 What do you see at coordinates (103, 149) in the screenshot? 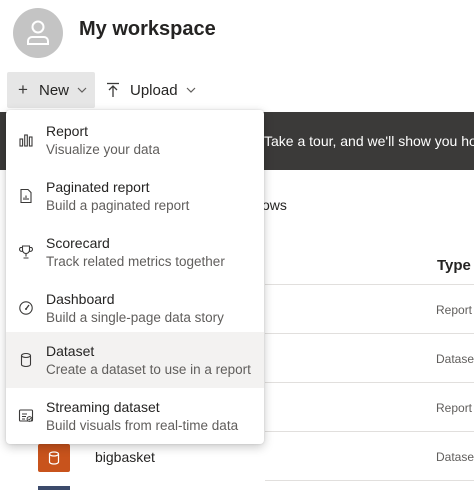
I see `menu-item-description: Visualize your data` at bounding box center [103, 149].